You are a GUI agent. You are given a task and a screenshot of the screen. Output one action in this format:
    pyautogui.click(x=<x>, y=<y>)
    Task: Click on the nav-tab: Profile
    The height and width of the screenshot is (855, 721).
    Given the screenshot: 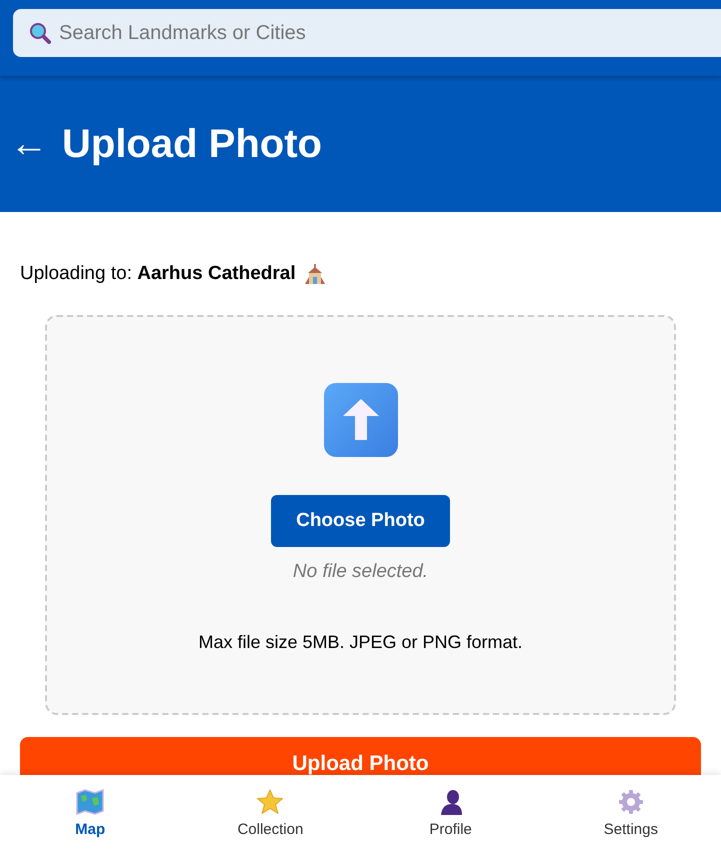 What is the action you would take?
    pyautogui.click(x=450, y=815)
    